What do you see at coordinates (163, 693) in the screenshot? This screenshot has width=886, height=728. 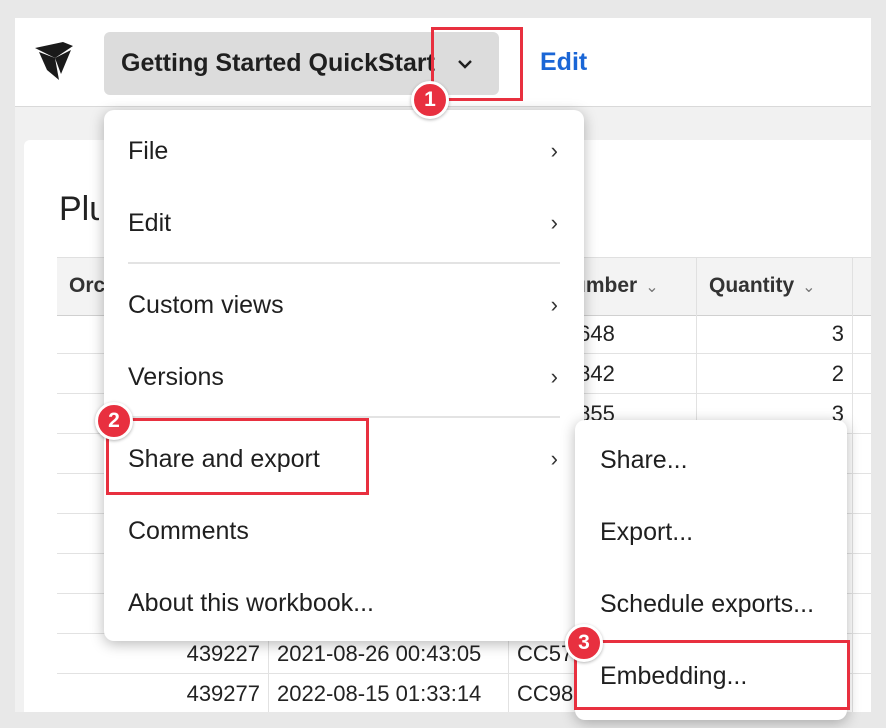 I see `cell-order: 439277` at bounding box center [163, 693].